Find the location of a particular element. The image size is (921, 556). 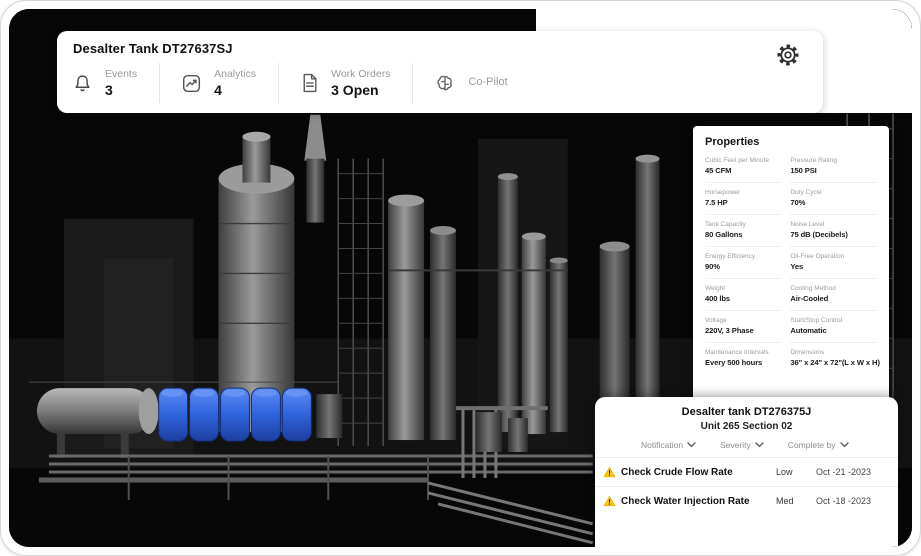

copilot-icon is located at coordinates (445, 83).